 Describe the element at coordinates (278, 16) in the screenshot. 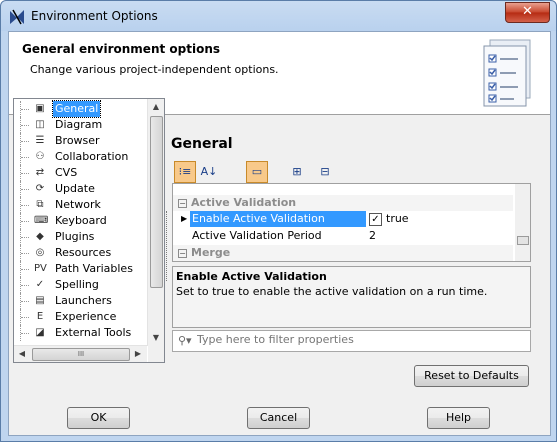

I see `title-bar: Environment Options ✕` at that location.